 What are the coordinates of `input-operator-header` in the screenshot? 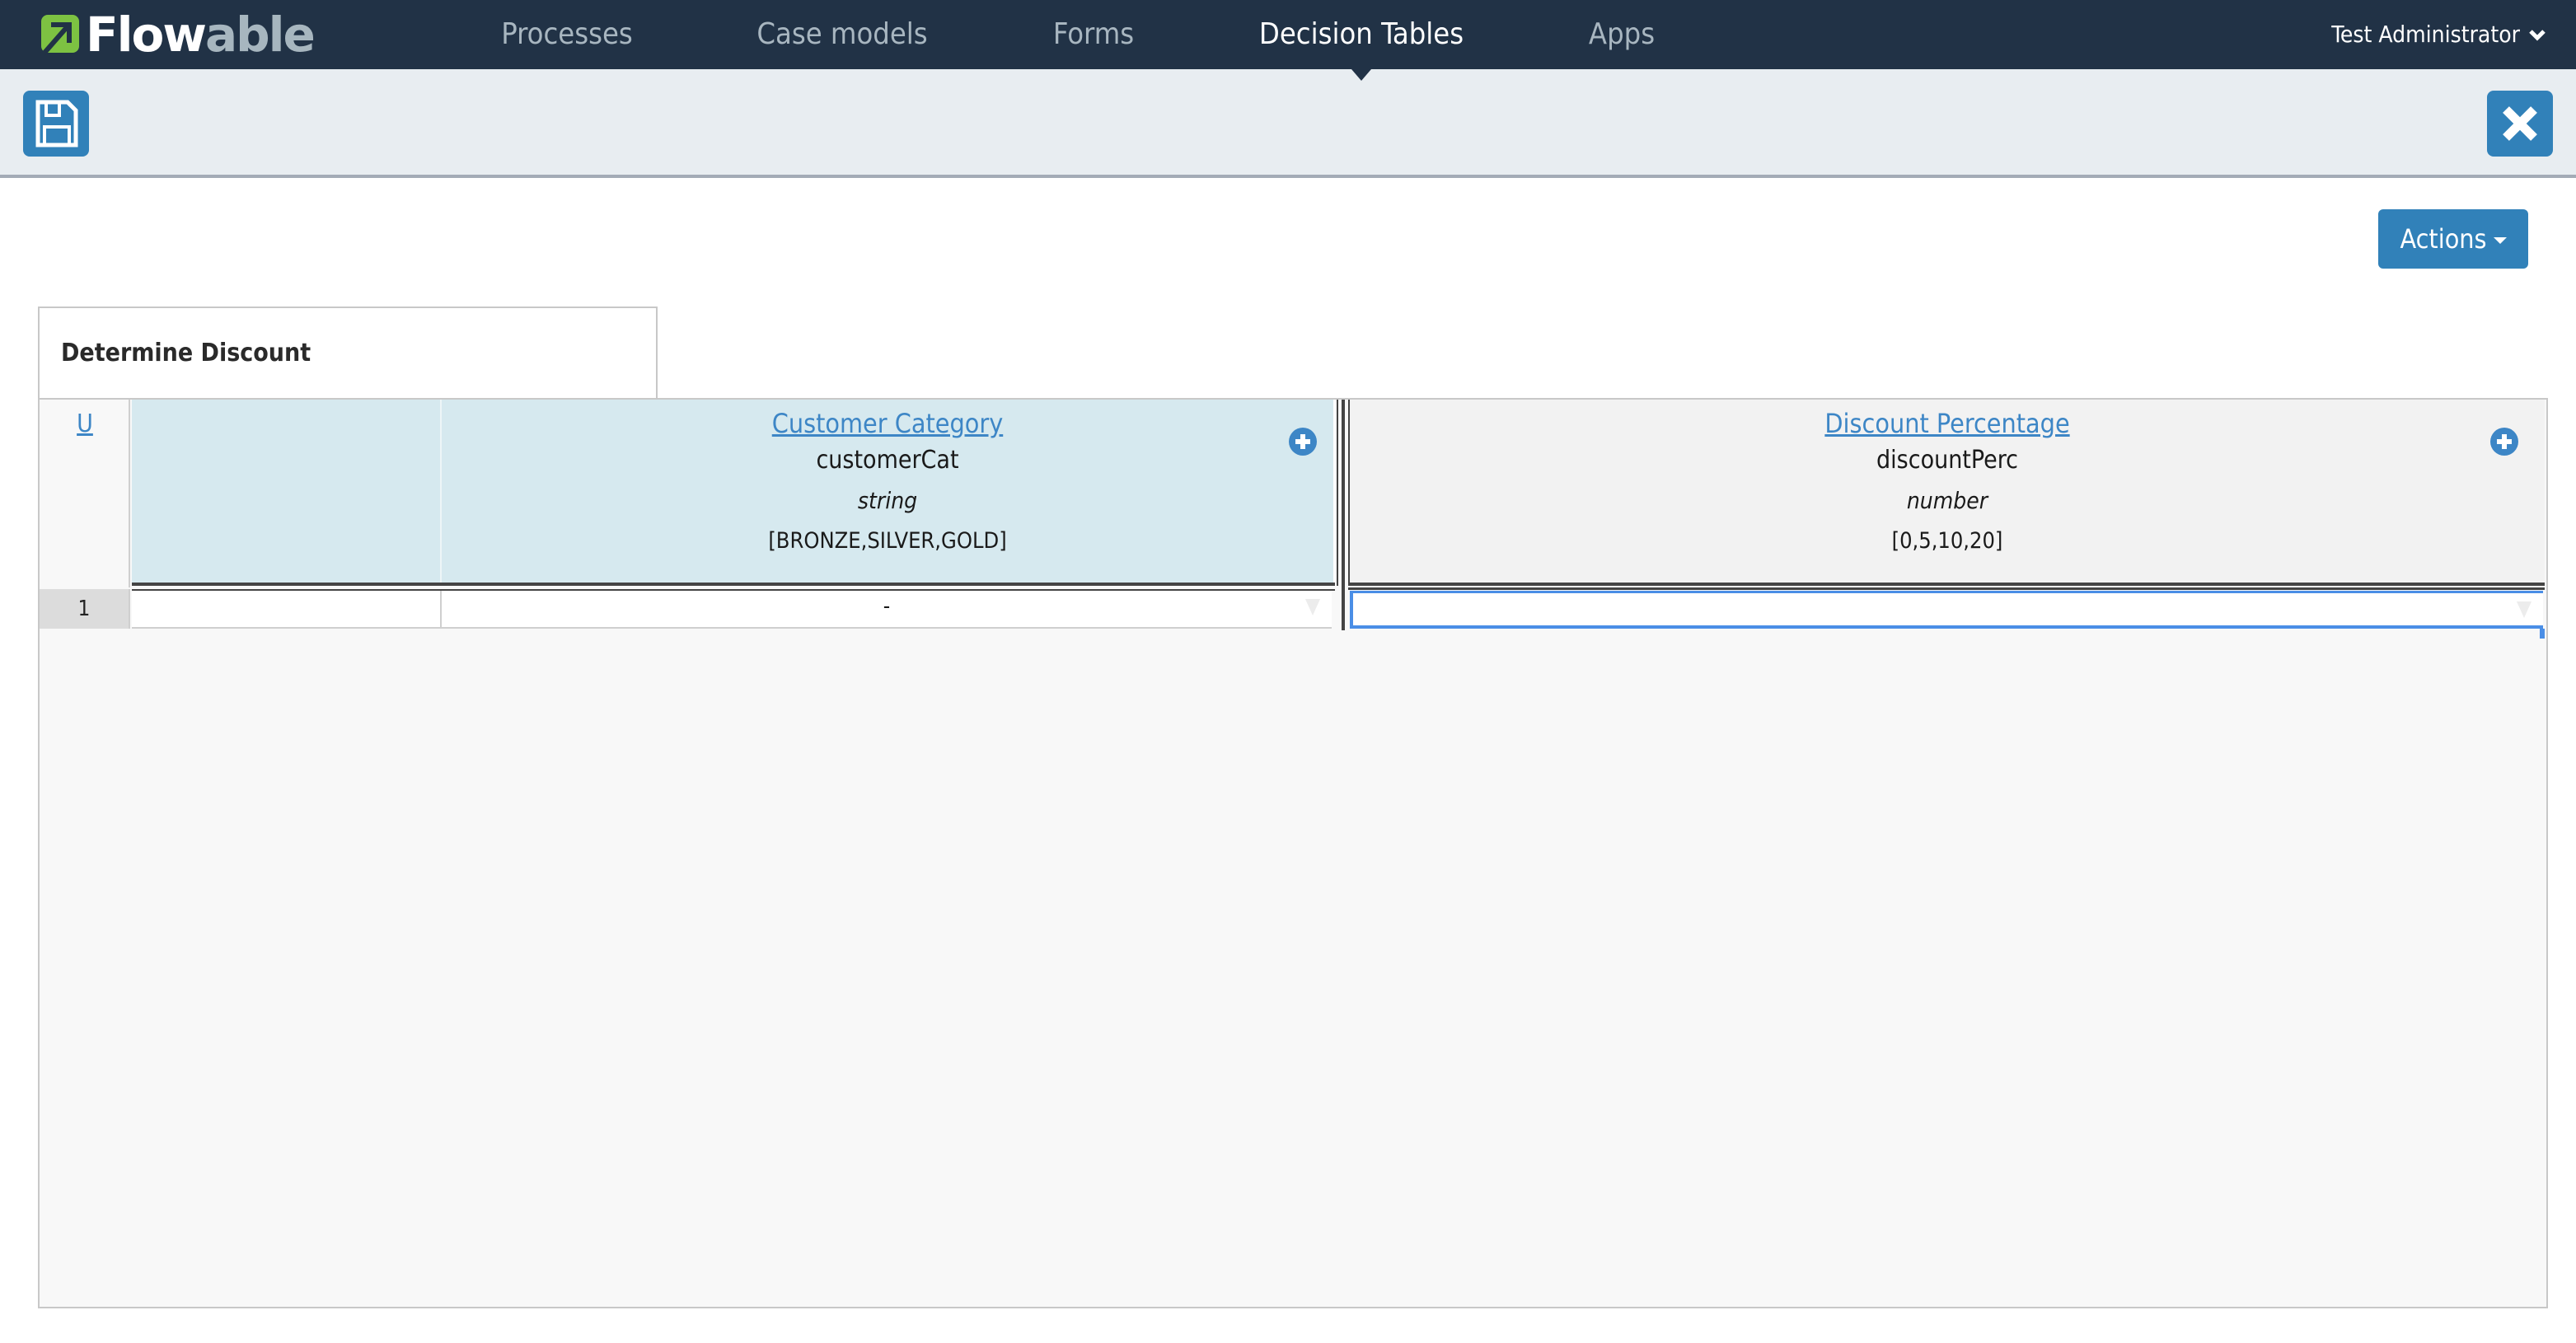 It's located at (287, 492).